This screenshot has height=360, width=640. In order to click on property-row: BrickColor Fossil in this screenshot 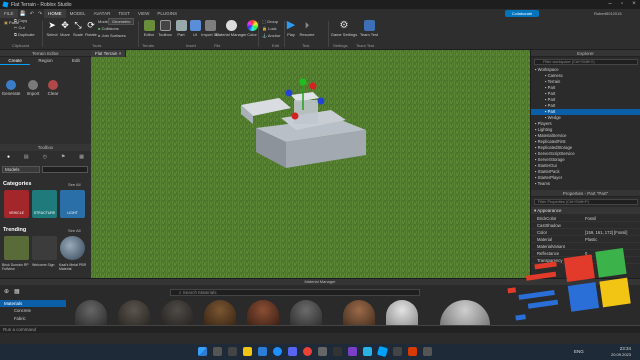, I will do `click(585, 218)`.